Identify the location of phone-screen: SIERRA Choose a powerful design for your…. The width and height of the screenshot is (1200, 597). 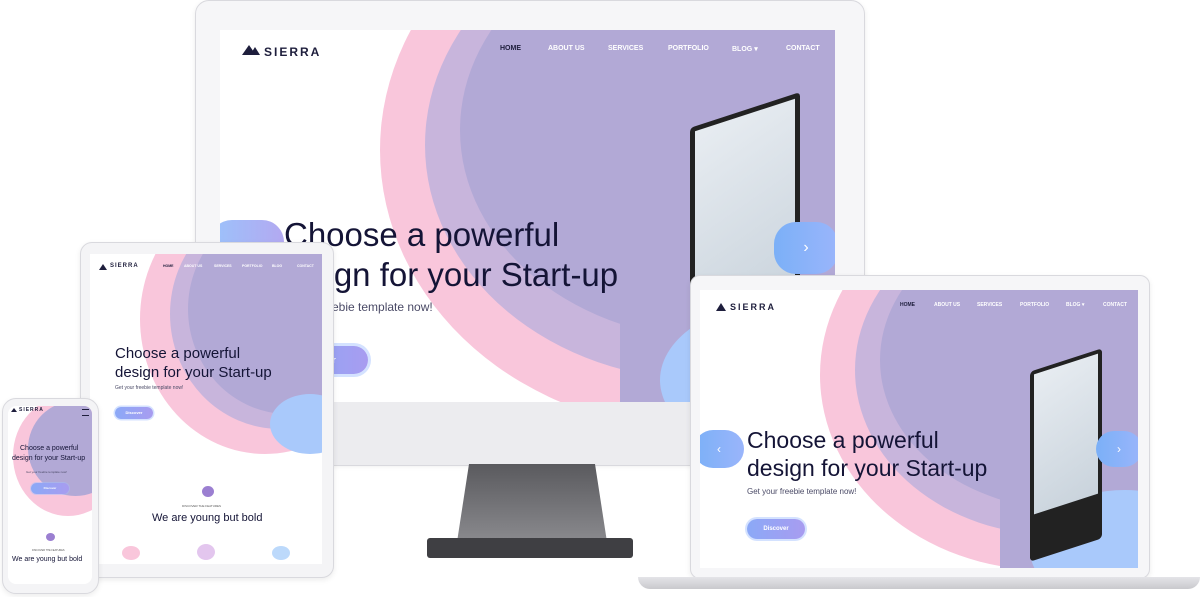
(50, 495).